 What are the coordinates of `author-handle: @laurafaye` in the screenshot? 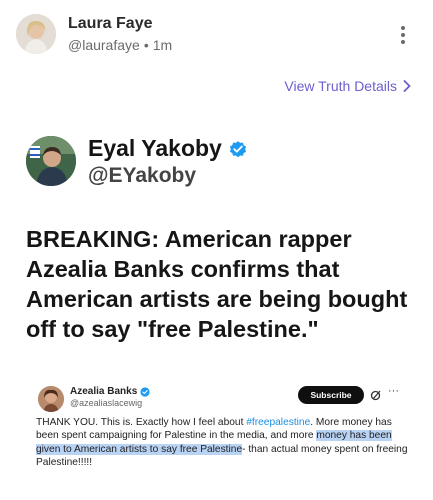 It's located at (104, 45).